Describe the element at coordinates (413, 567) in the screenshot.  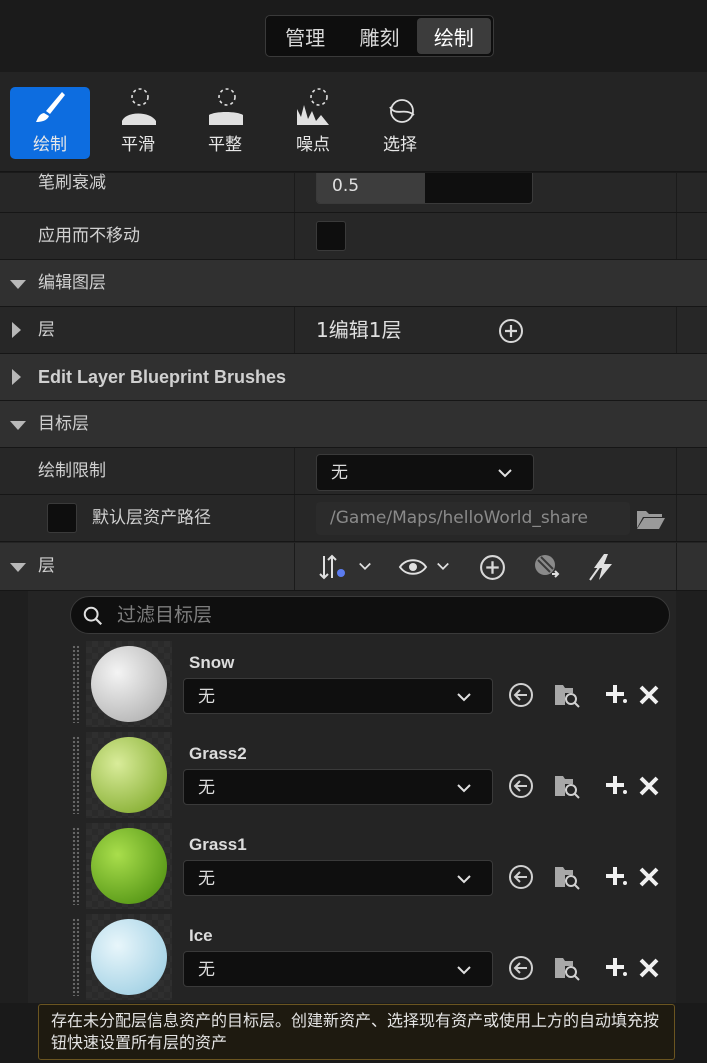
I see `eye-icon` at that location.